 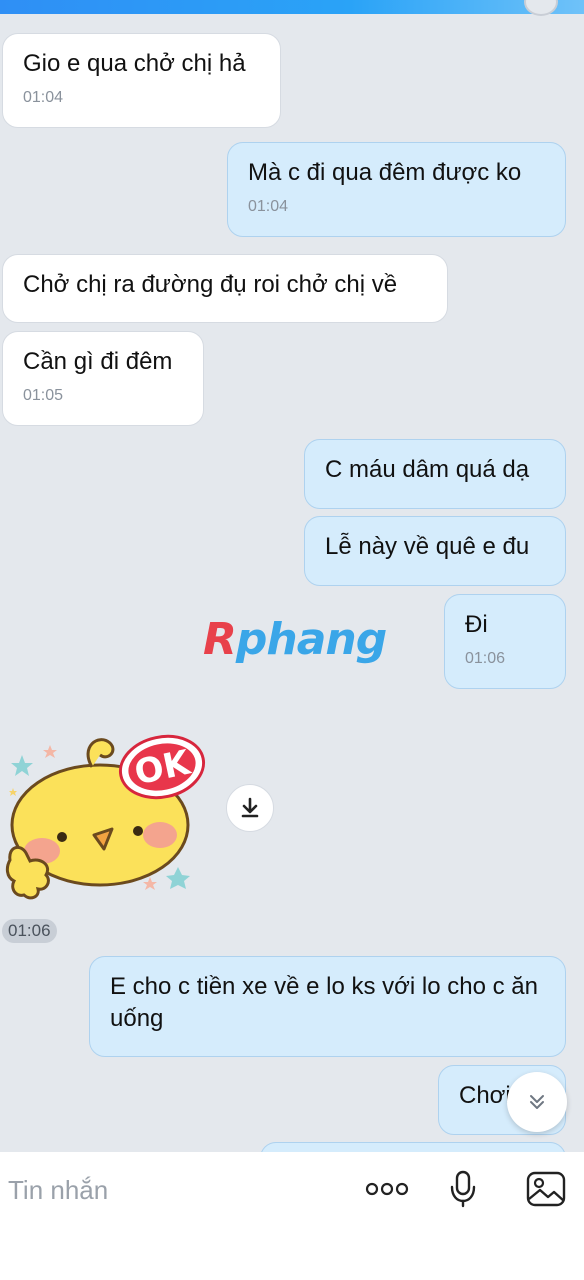 I want to click on message-received: Cần gì đi đêm 01:05, so click(x=103, y=378).